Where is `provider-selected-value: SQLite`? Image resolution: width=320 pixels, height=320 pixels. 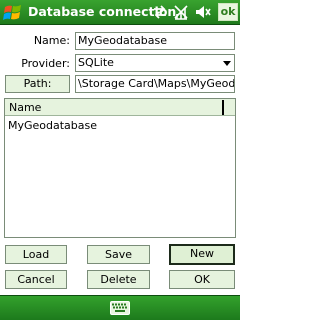
provider-selected-value: SQLite is located at coordinates (96, 62).